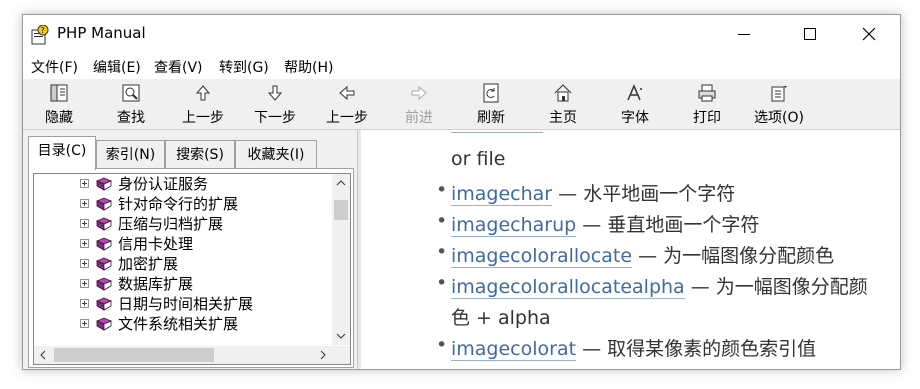  I want to click on horizontal-scroll-thumb, so click(134, 355).